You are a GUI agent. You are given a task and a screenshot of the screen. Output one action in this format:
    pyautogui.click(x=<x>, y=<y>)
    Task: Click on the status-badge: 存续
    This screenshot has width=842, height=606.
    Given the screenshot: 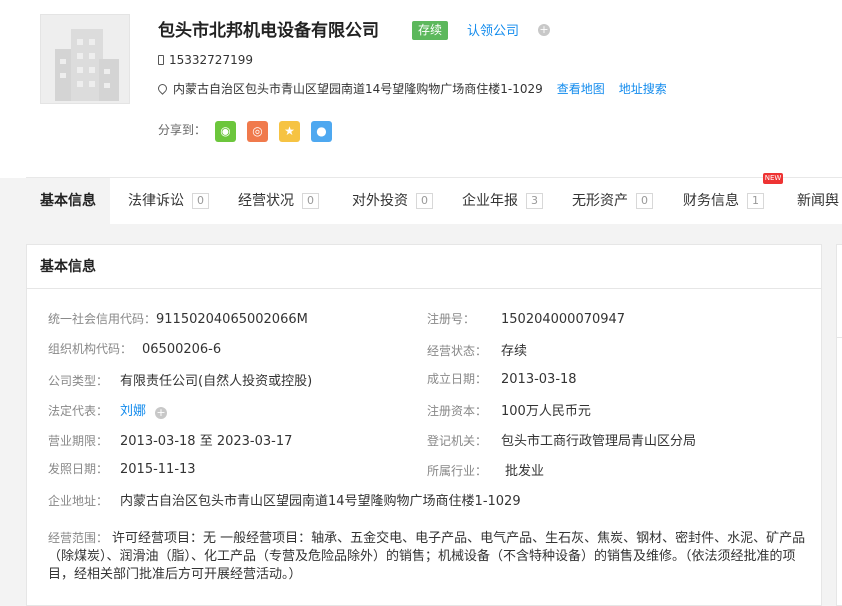 What is the action you would take?
    pyautogui.click(x=430, y=30)
    